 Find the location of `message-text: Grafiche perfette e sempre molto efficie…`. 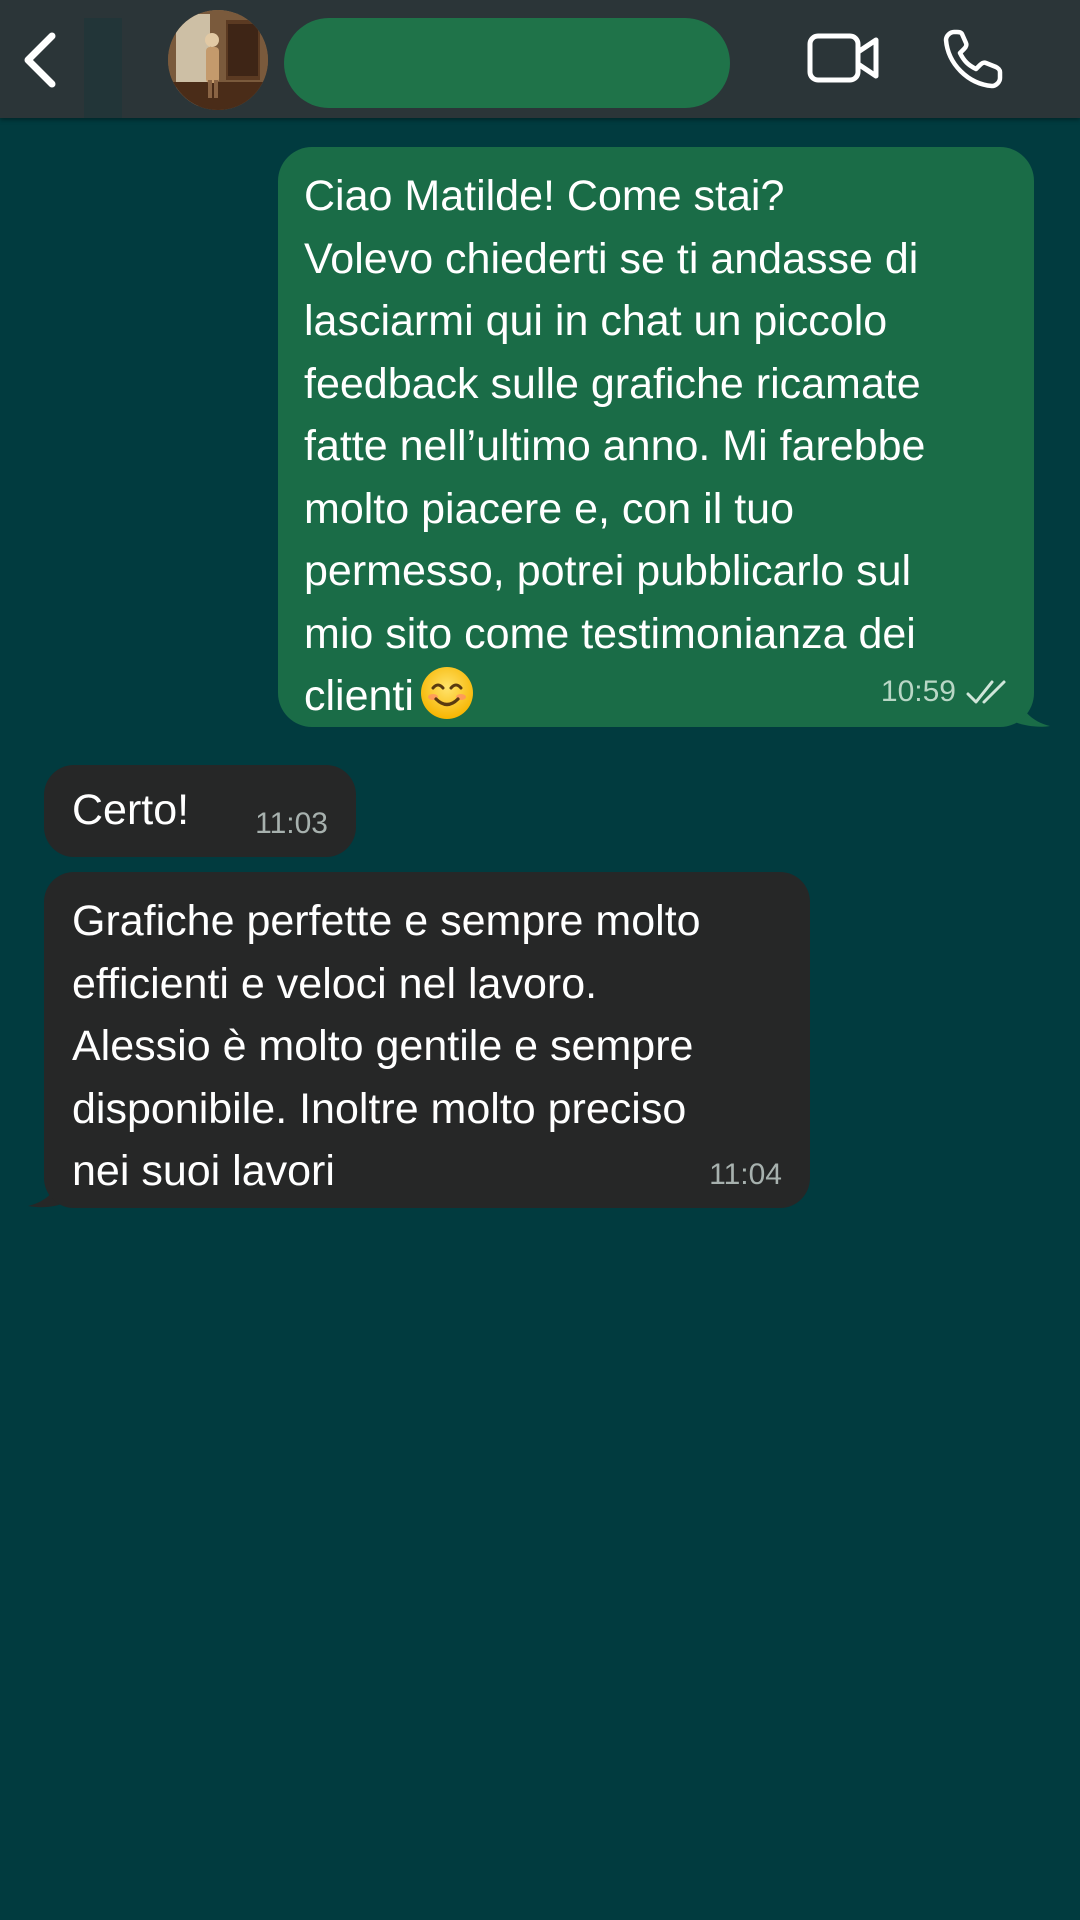

message-text: Grafiche perfette e sempre molto efficie… is located at coordinates (386, 1046).